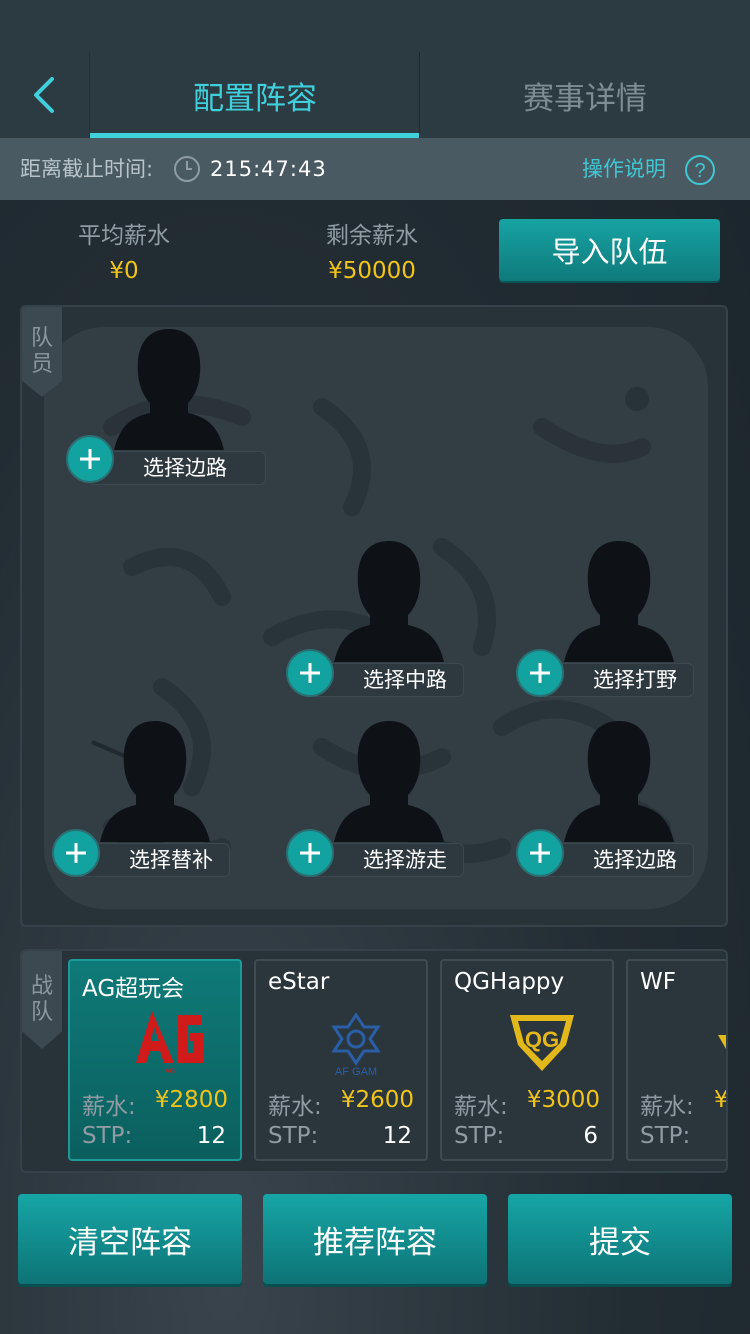 The height and width of the screenshot is (1334, 750). I want to click on help-link: 操作说明, so click(624, 169).